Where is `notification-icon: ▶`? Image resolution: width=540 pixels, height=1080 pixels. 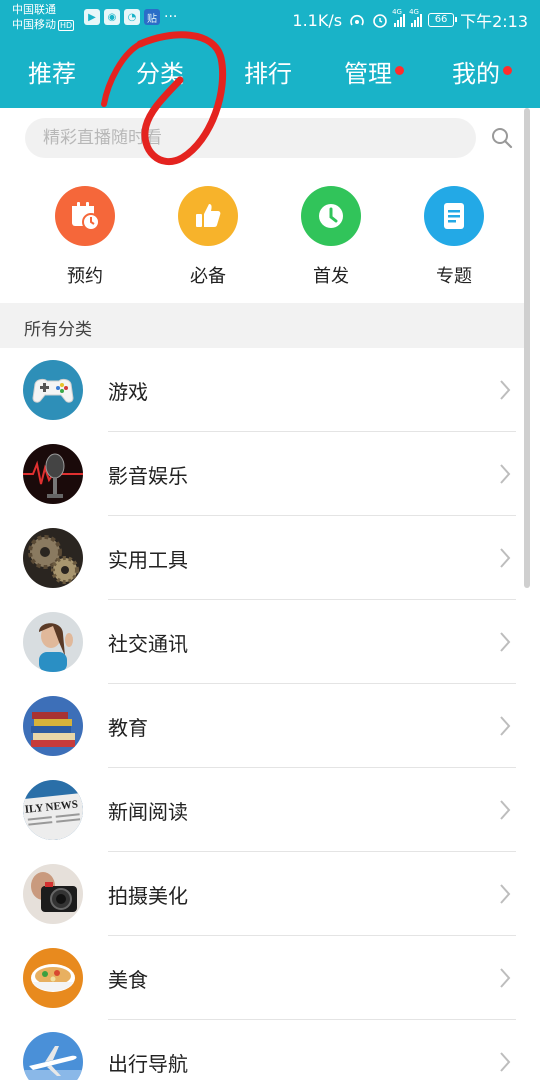 notification-icon: ▶ is located at coordinates (92, 17).